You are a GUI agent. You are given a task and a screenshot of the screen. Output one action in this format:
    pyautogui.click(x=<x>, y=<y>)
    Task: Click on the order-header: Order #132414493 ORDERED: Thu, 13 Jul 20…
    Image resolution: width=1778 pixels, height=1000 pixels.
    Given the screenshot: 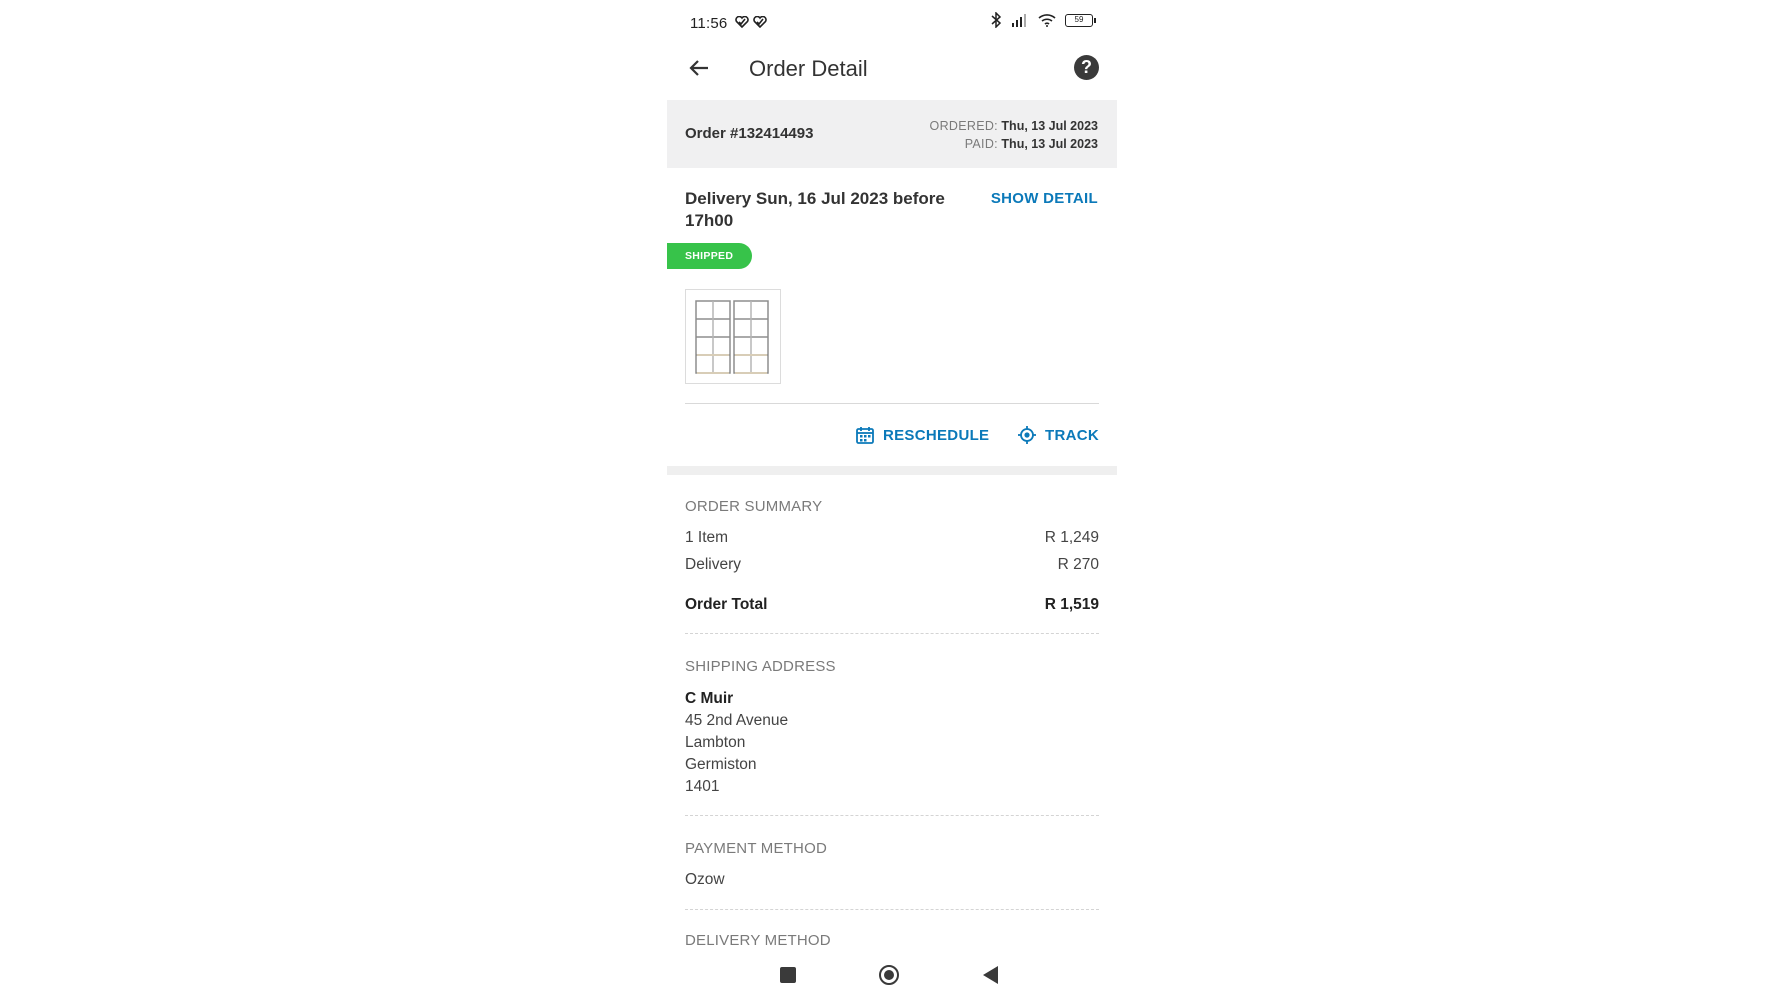 What is the action you would take?
    pyautogui.click(x=892, y=134)
    